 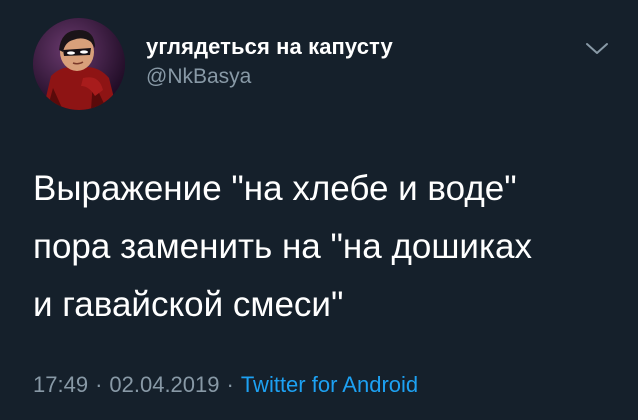 I want to click on tweet-meta: 17:49 · 02.04.2019 · Twitter for Android, so click(x=225, y=385).